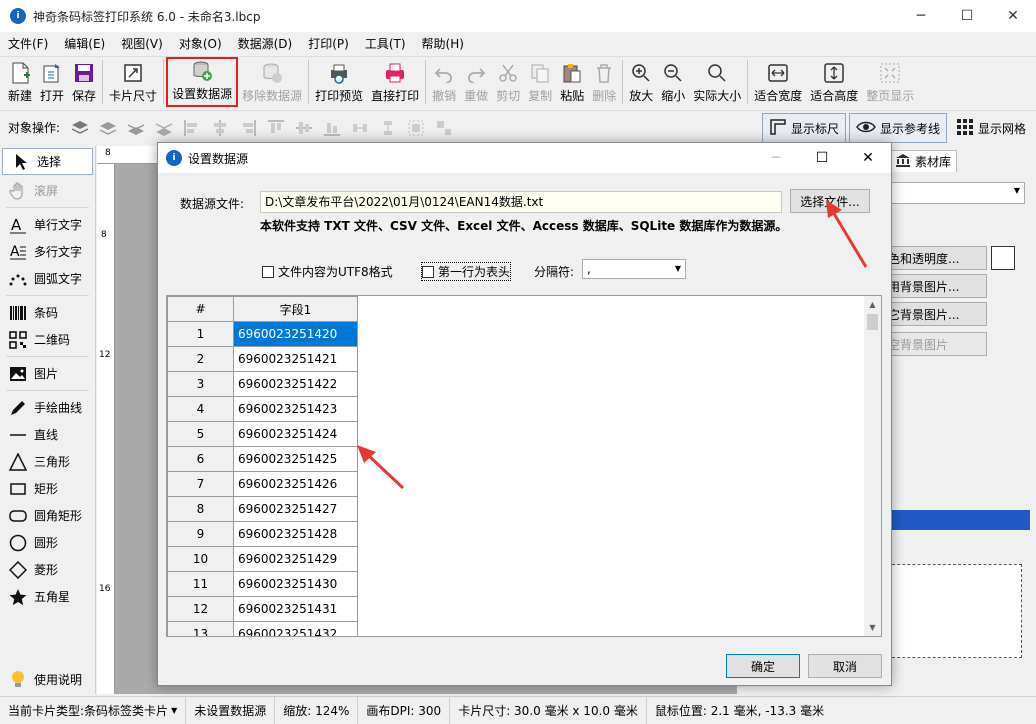 The height and width of the screenshot is (724, 1036). I want to click on undo-button: 撤销, so click(444, 82).